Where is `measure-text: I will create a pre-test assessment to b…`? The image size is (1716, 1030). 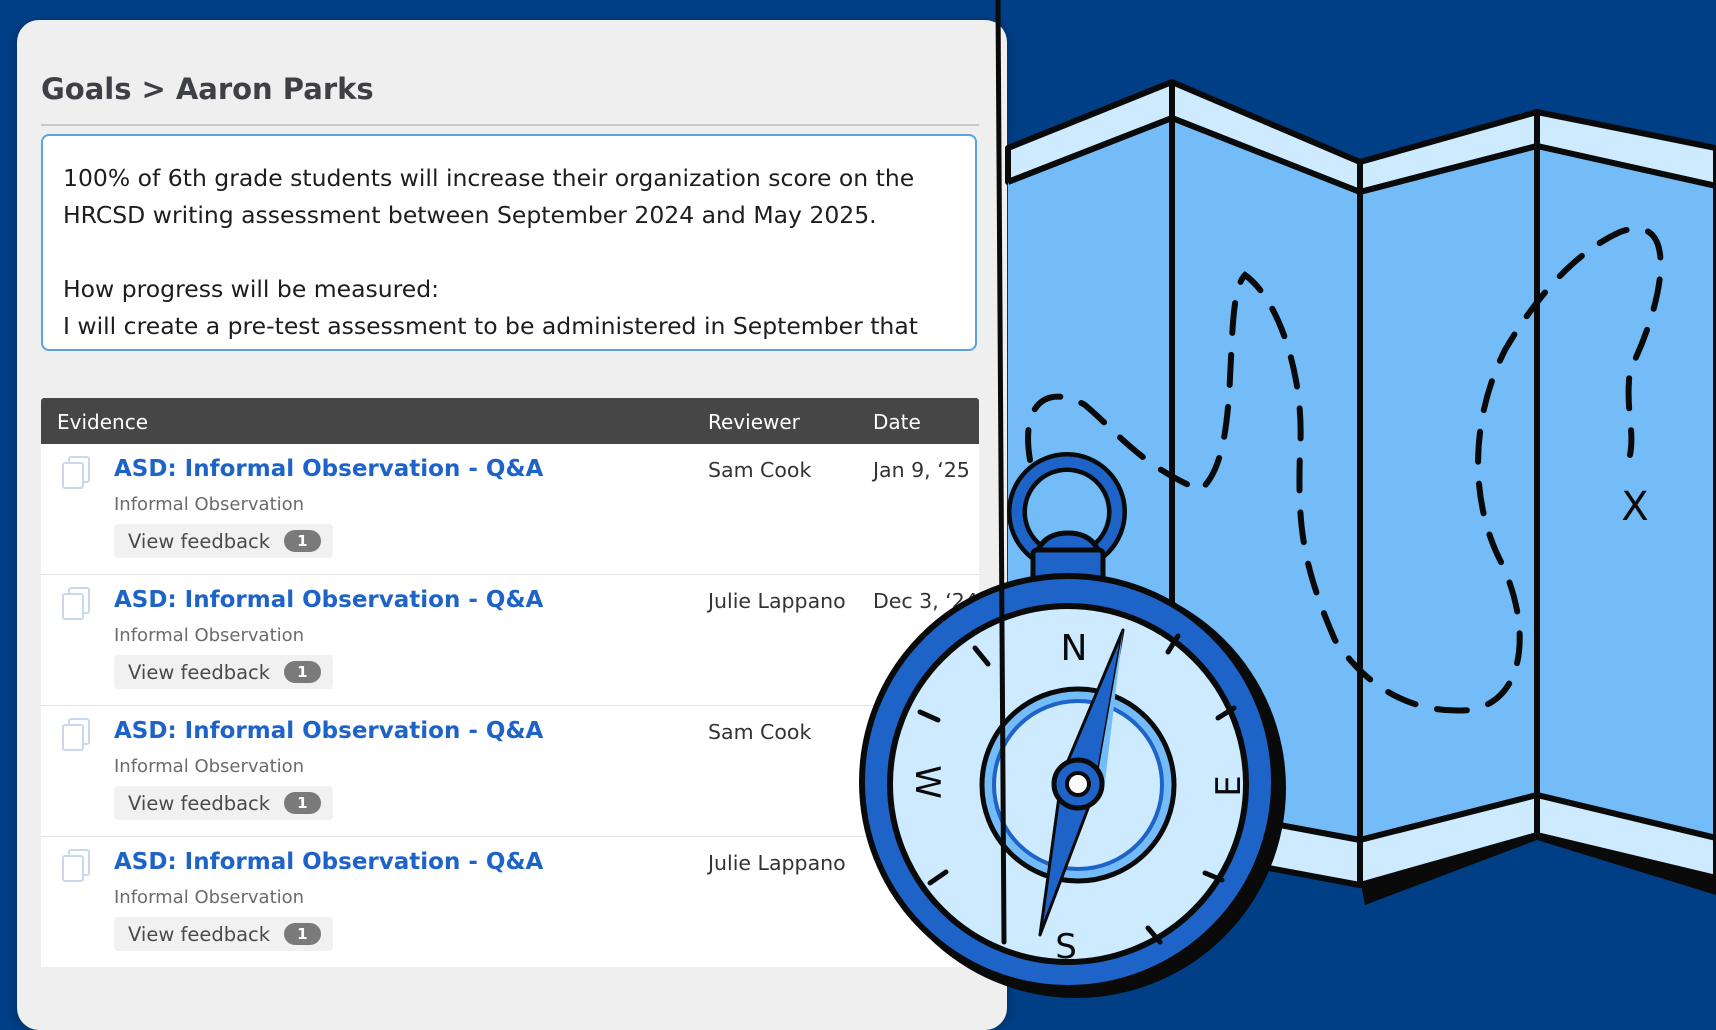
measure-text: I will create a pre-test assessment to b… is located at coordinates (490, 326).